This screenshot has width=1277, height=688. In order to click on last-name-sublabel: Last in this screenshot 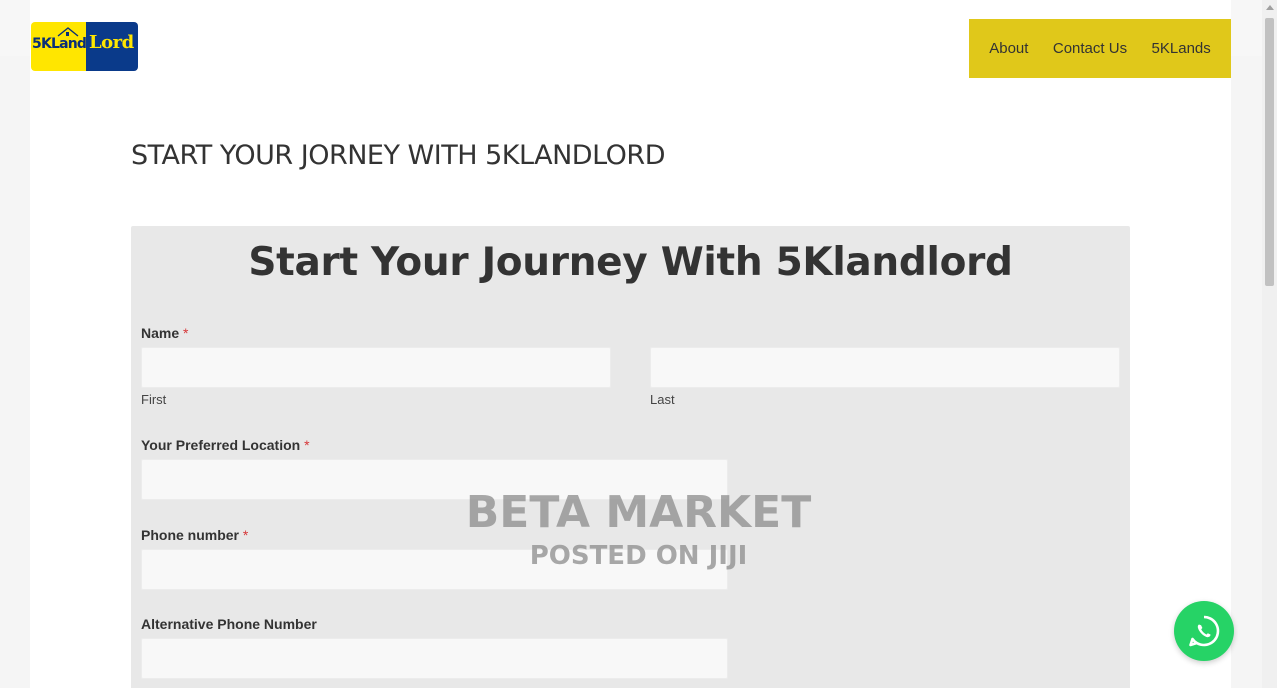, I will do `click(662, 399)`.